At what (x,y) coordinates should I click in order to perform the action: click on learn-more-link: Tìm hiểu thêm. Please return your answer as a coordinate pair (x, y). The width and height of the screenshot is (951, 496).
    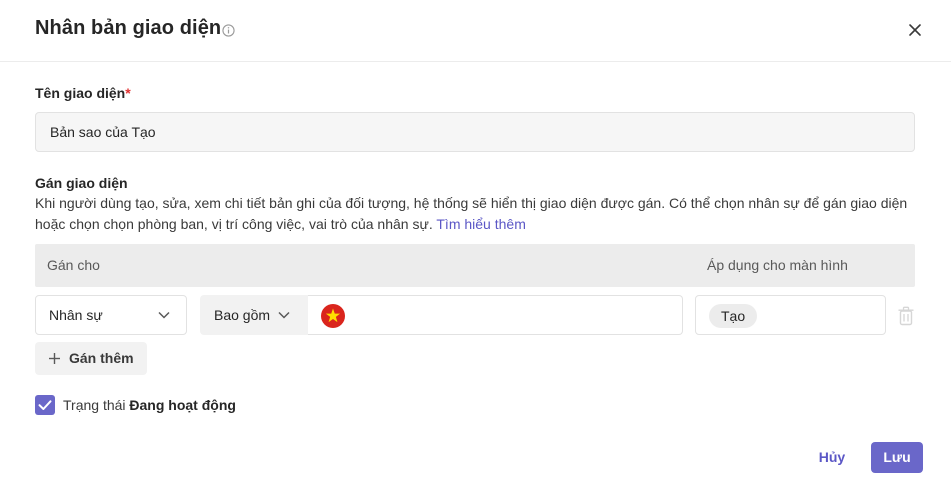
    Looking at the image, I should click on (480, 224).